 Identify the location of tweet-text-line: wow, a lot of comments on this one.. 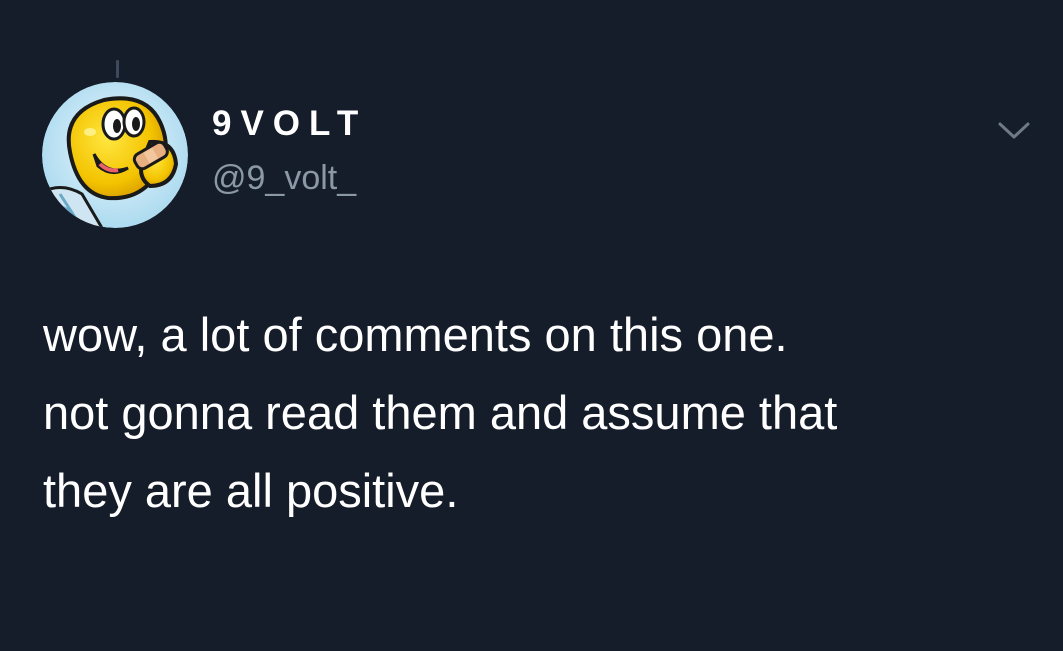
(415, 334).